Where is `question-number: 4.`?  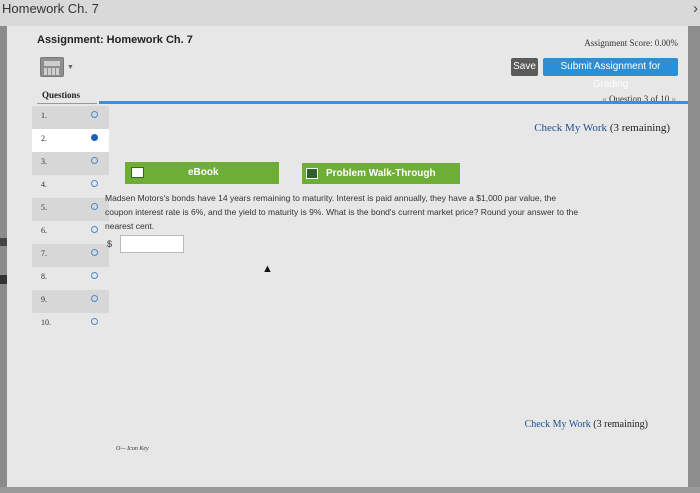
question-number: 4. is located at coordinates (44, 184).